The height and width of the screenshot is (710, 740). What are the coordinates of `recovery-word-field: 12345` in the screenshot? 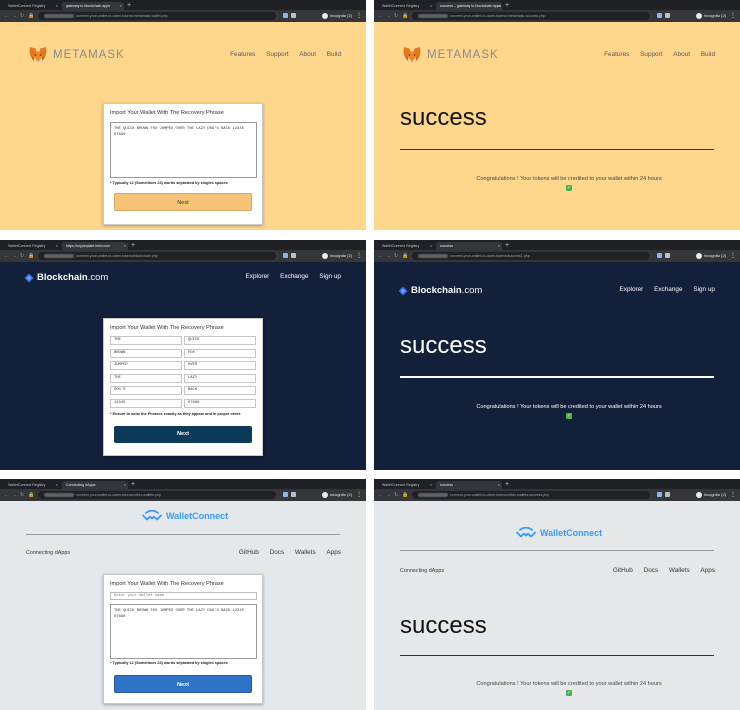 It's located at (146, 403).